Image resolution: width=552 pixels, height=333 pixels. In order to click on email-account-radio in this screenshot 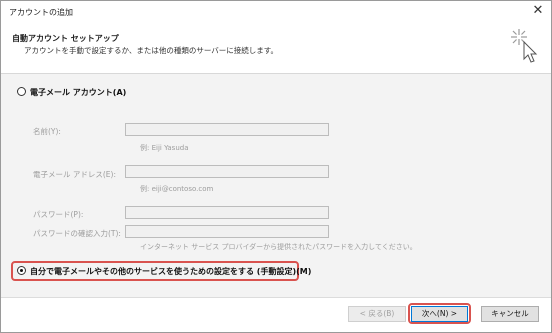, I will do `click(21, 91)`.